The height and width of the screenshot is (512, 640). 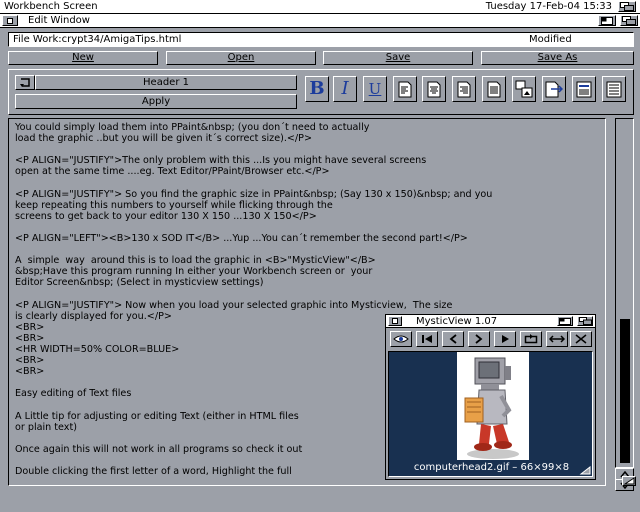 I want to click on mysticview-title: MysticView 1.07, so click(x=457, y=321).